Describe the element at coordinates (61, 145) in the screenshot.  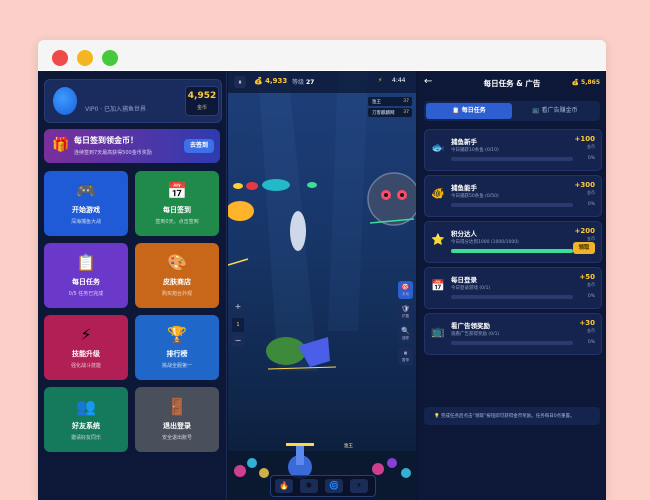
I see `gift-icon: 🎁` at that location.